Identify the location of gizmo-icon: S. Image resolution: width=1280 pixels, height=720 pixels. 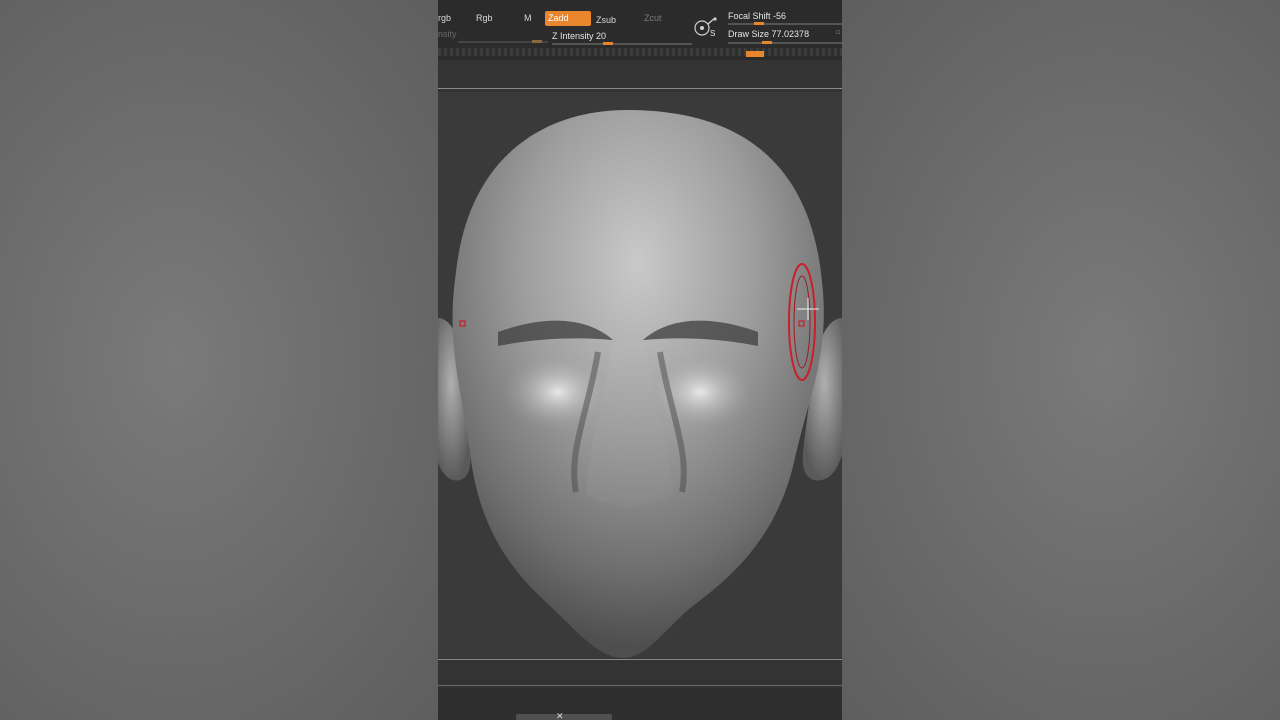
(706, 27).